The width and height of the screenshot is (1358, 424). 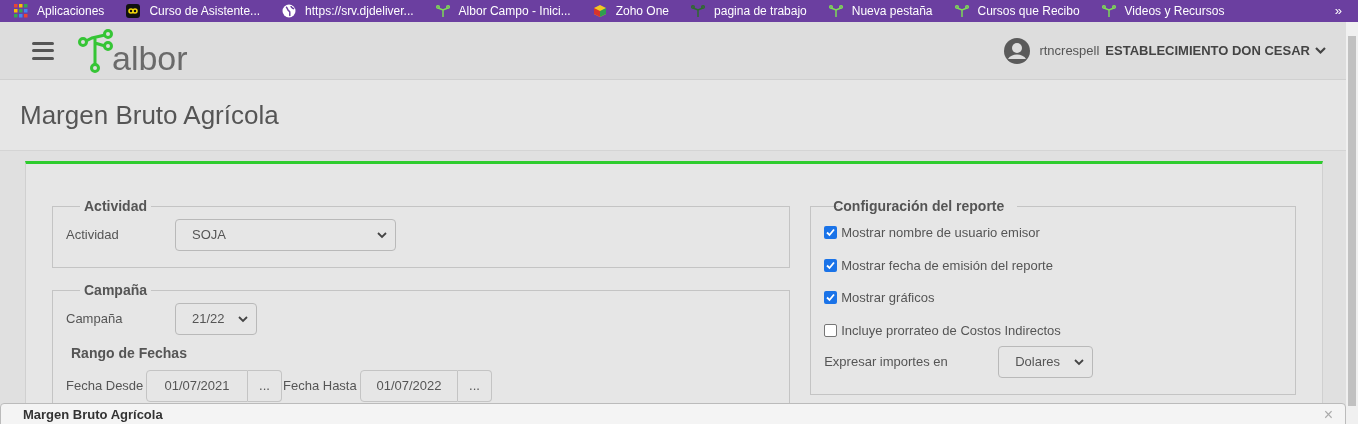 I want to click on field-label: Fecha Hasta, so click(x=320, y=386).